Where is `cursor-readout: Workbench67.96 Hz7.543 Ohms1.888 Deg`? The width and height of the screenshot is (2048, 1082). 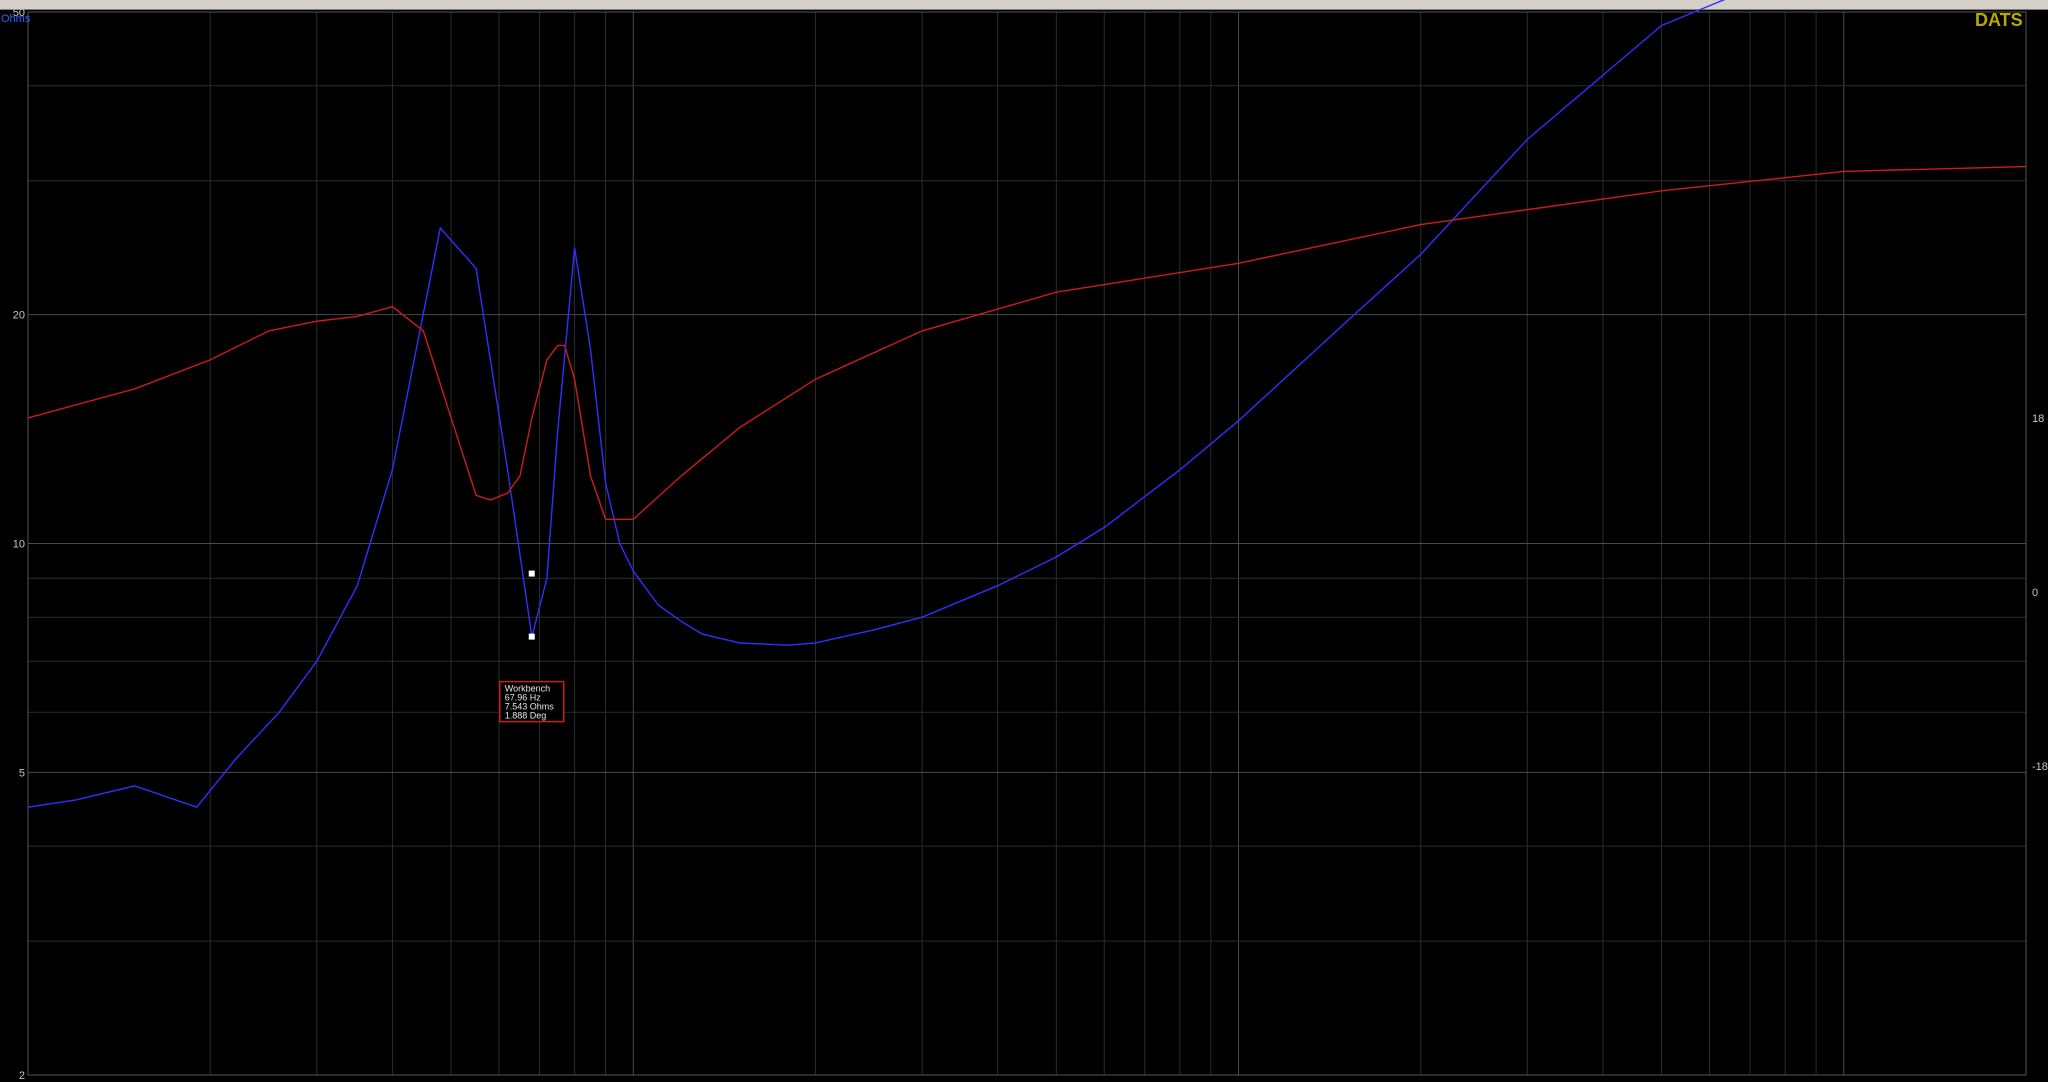
cursor-readout: Workbench67.96 Hz7.543 Ohms1.888 Deg is located at coordinates (531, 701).